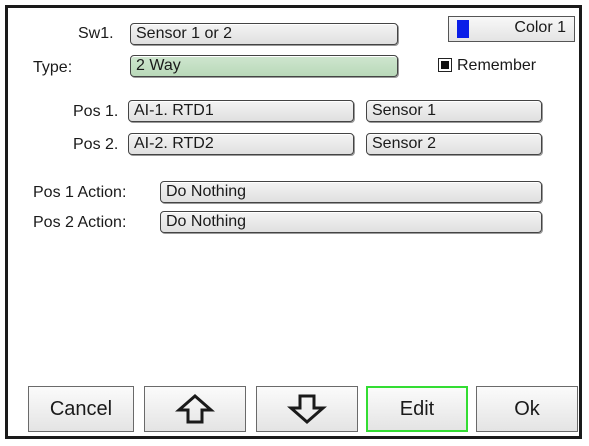  I want to click on switch-label: Sw1., so click(96, 33).